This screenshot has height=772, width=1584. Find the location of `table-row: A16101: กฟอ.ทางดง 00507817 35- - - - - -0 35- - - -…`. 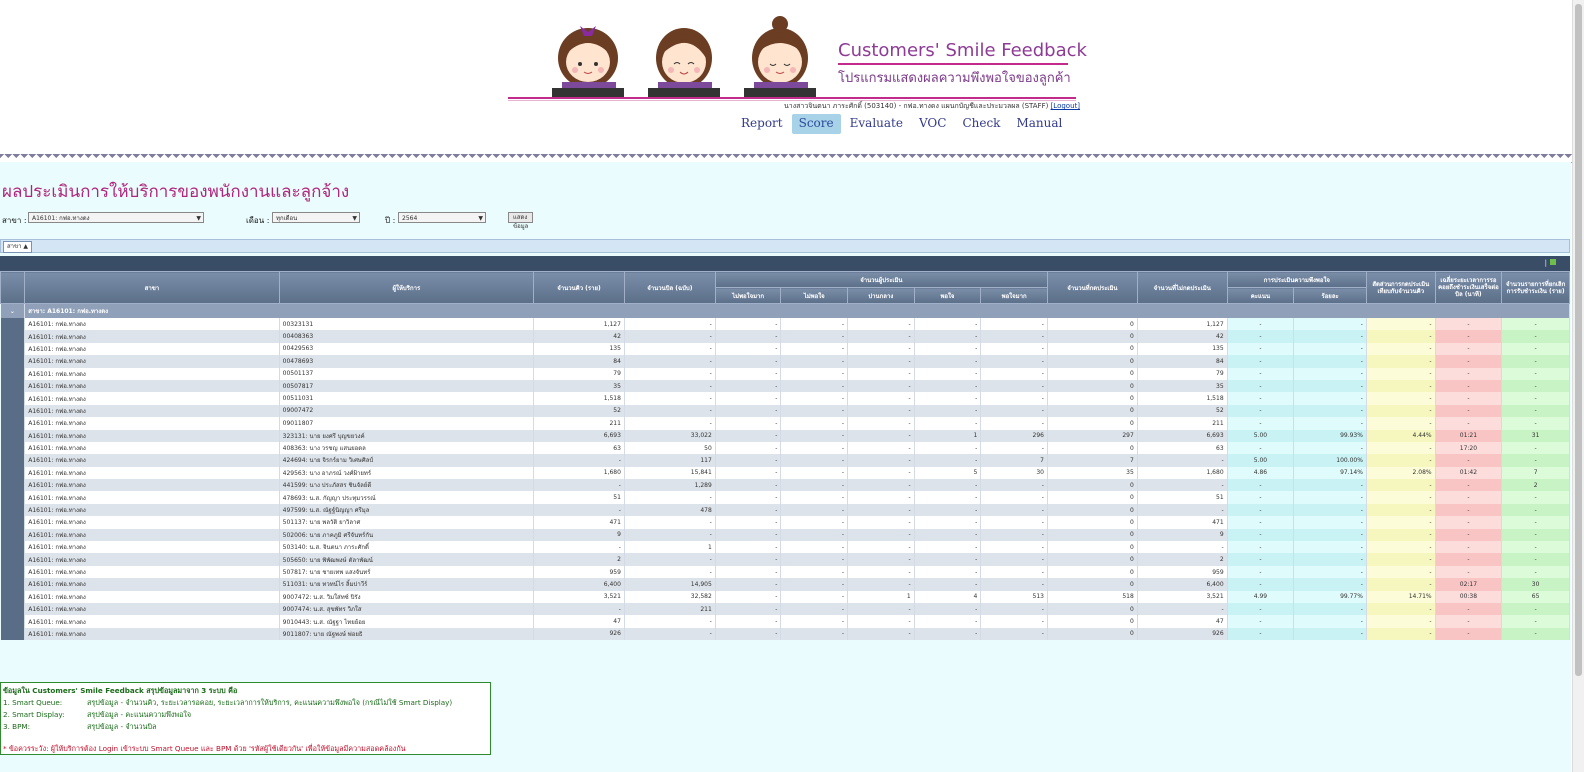

table-row: A16101: กฟอ.ทางดง 00507817 35- - - - - -0 35- - - -… is located at coordinates (785, 386).